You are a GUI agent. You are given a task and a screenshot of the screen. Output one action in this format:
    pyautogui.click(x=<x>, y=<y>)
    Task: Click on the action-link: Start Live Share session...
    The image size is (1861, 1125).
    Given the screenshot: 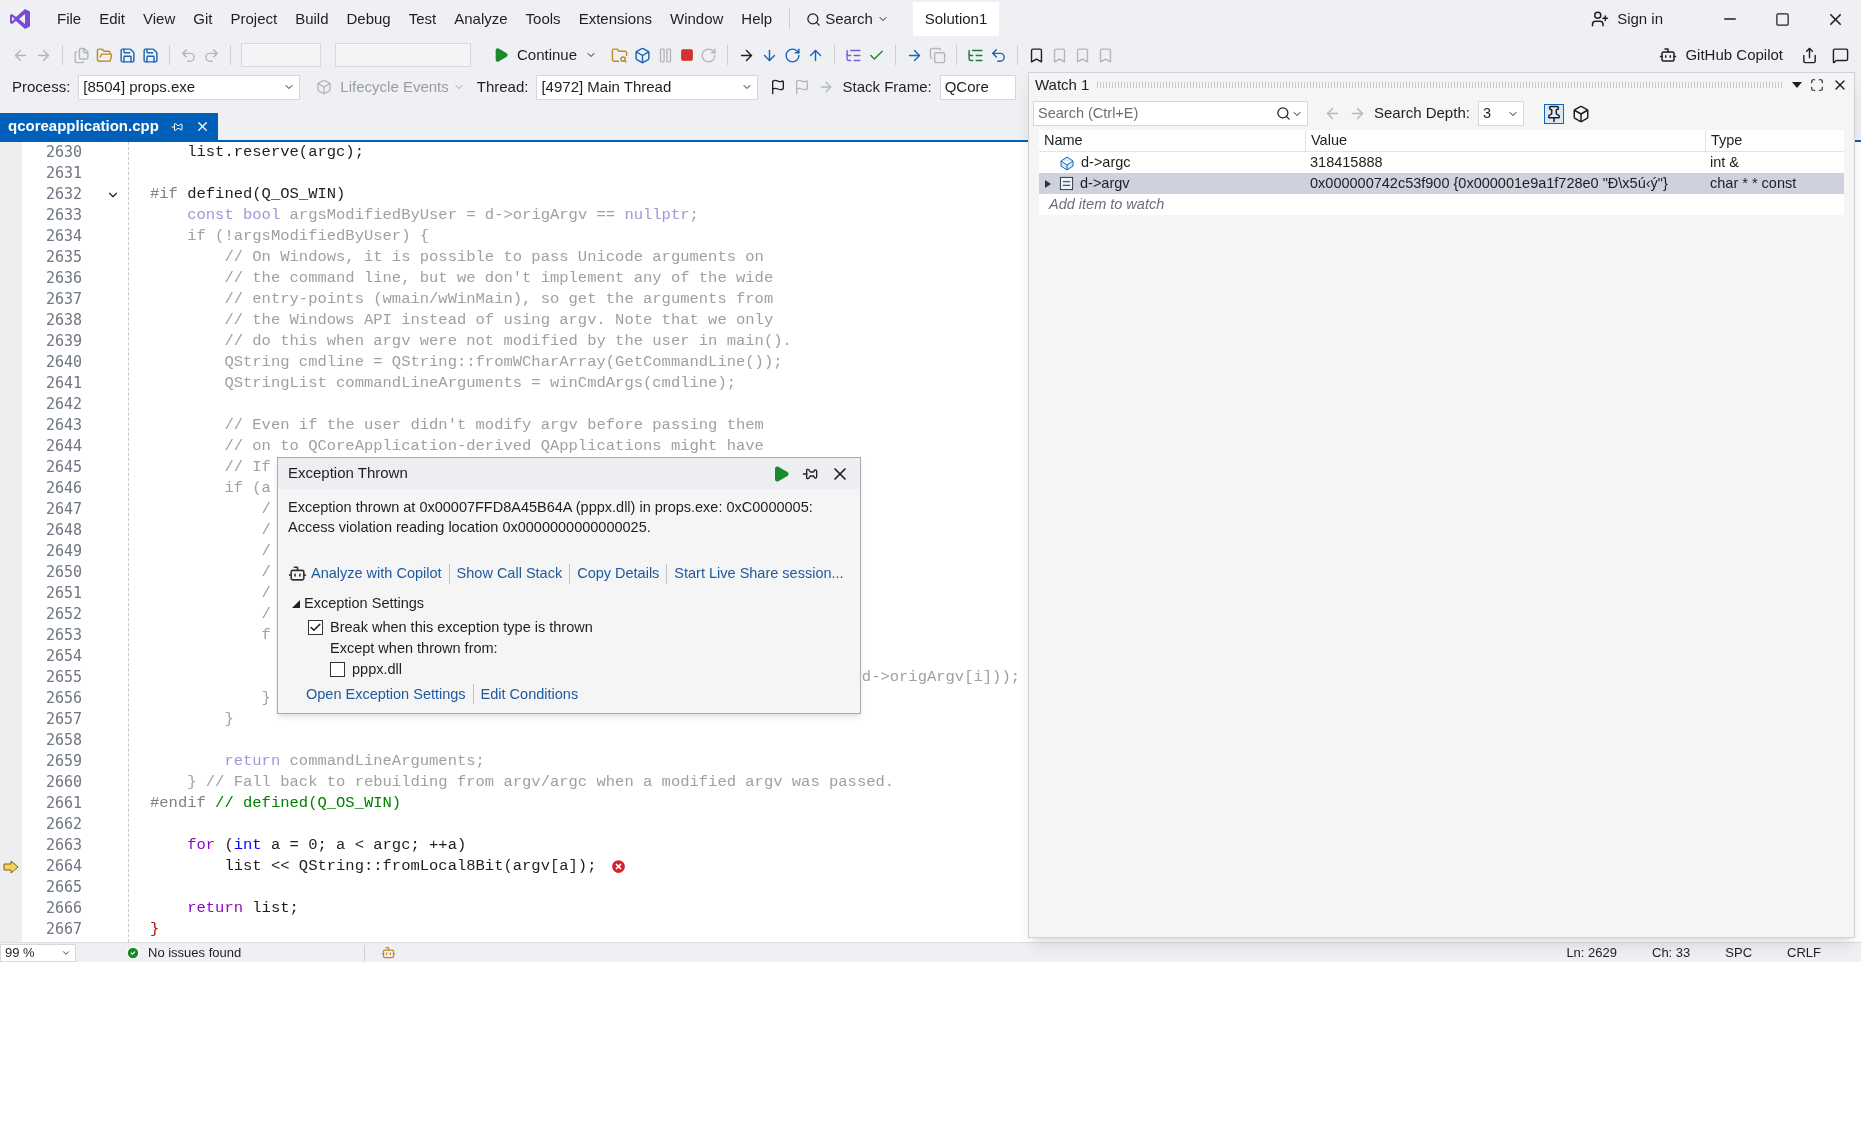 What is the action you would take?
    pyautogui.click(x=759, y=574)
    